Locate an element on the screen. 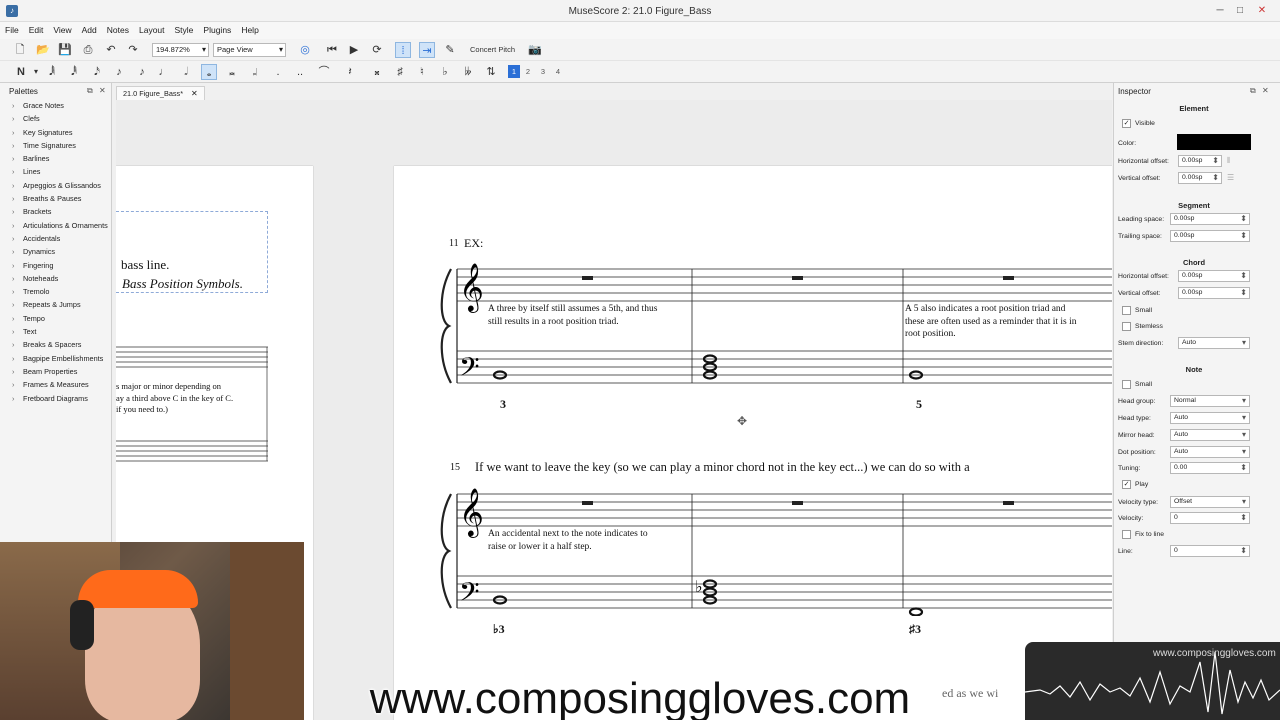 This screenshot has height=720, width=1280. left-text-line-1: bass line. is located at coordinates (145, 265).